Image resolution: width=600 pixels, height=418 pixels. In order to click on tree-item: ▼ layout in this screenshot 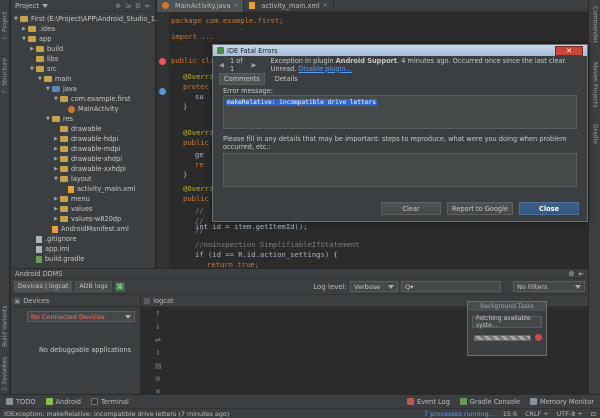, I will do `click(73, 179)`.